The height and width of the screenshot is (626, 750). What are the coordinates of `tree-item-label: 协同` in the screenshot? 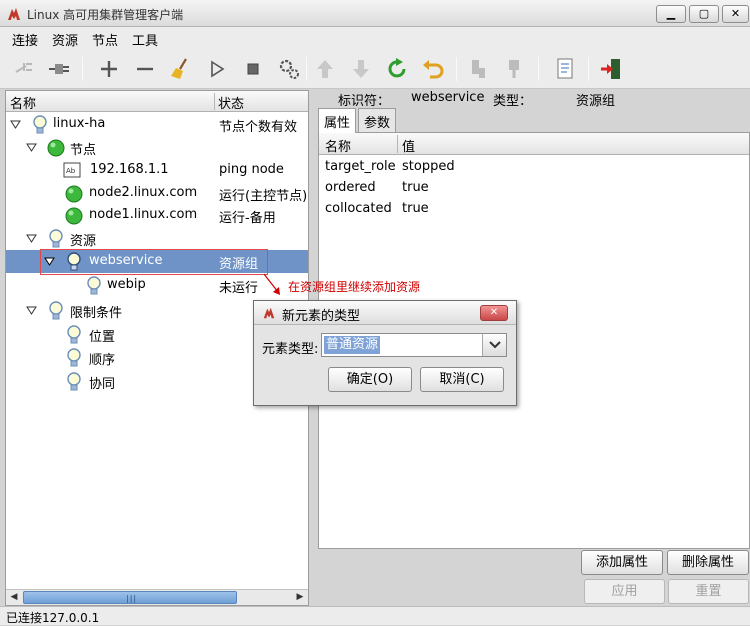 It's located at (102, 384).